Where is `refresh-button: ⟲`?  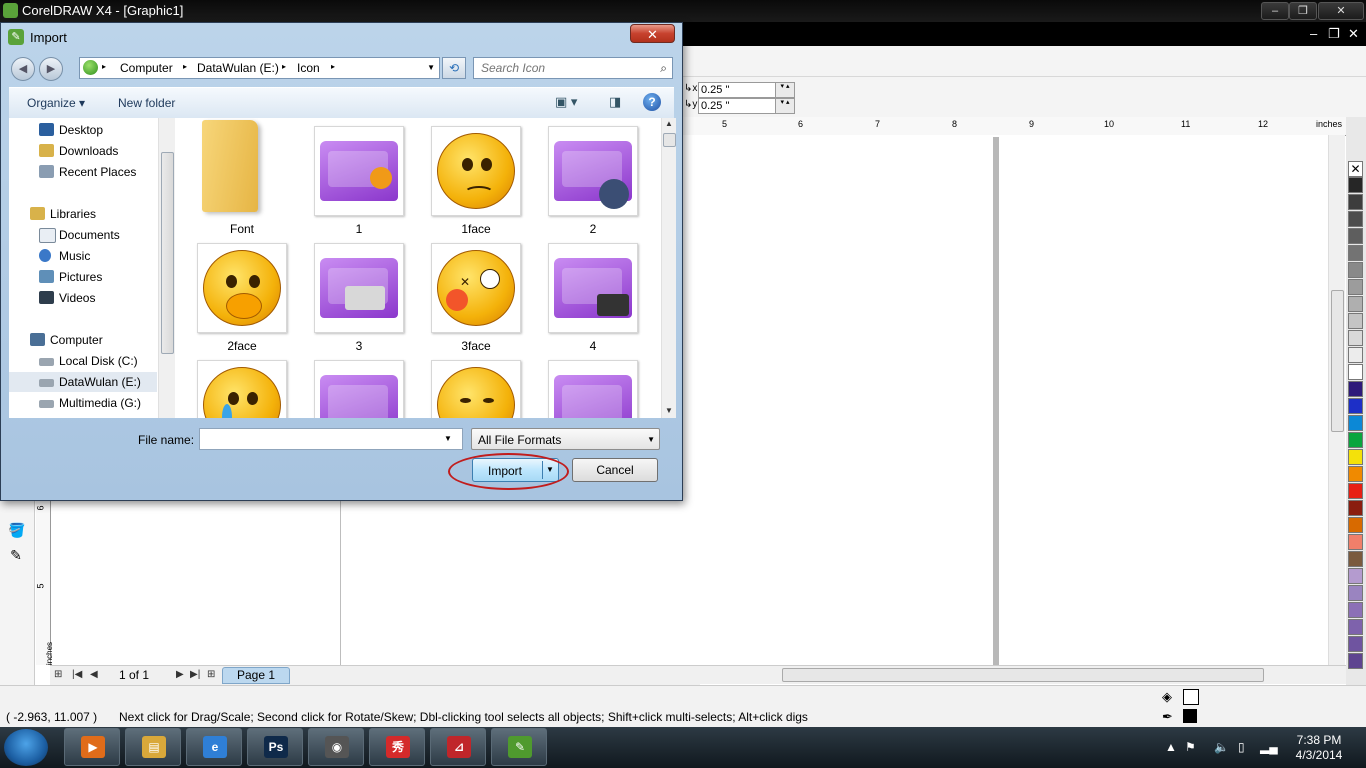
refresh-button: ⟲ is located at coordinates (454, 68).